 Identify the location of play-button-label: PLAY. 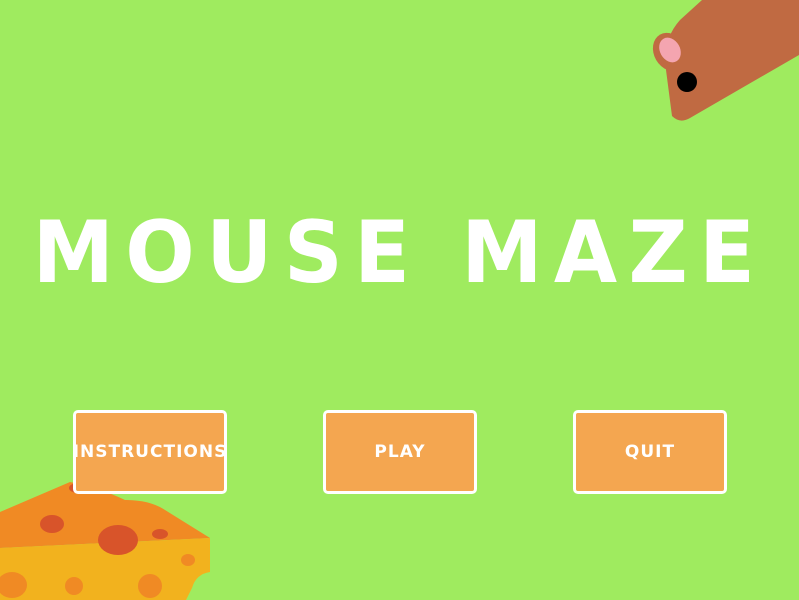
(400, 452).